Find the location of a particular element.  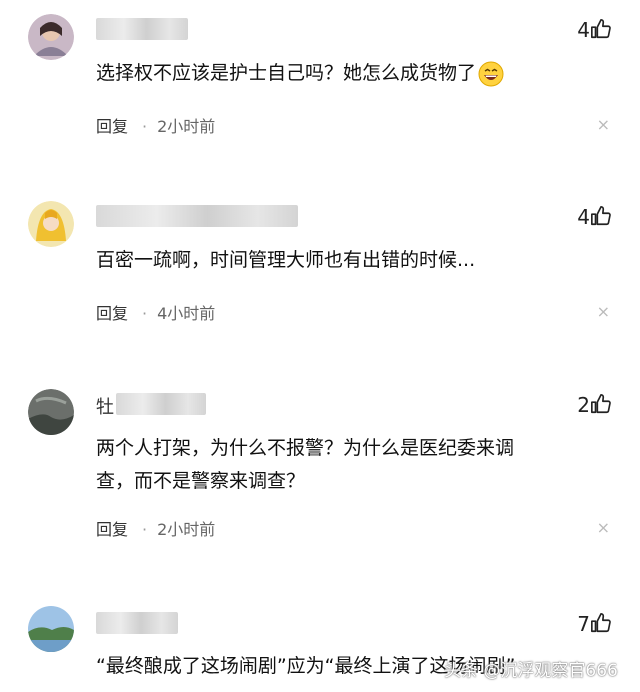

like-count: 7 is located at coordinates (583, 624).